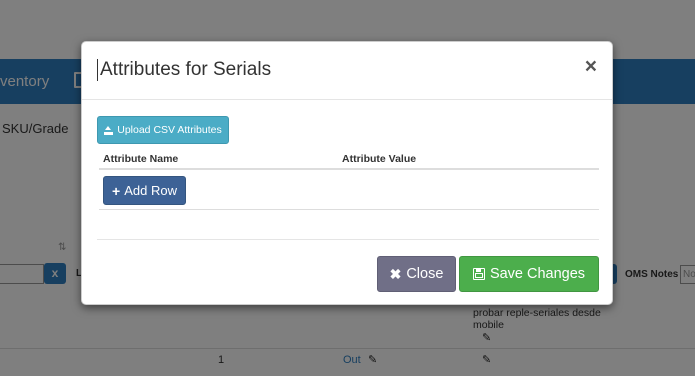 This screenshot has width=695, height=376. What do you see at coordinates (169, 130) in the screenshot?
I see `upload-csv-label: Upload CSV Attributes` at bounding box center [169, 130].